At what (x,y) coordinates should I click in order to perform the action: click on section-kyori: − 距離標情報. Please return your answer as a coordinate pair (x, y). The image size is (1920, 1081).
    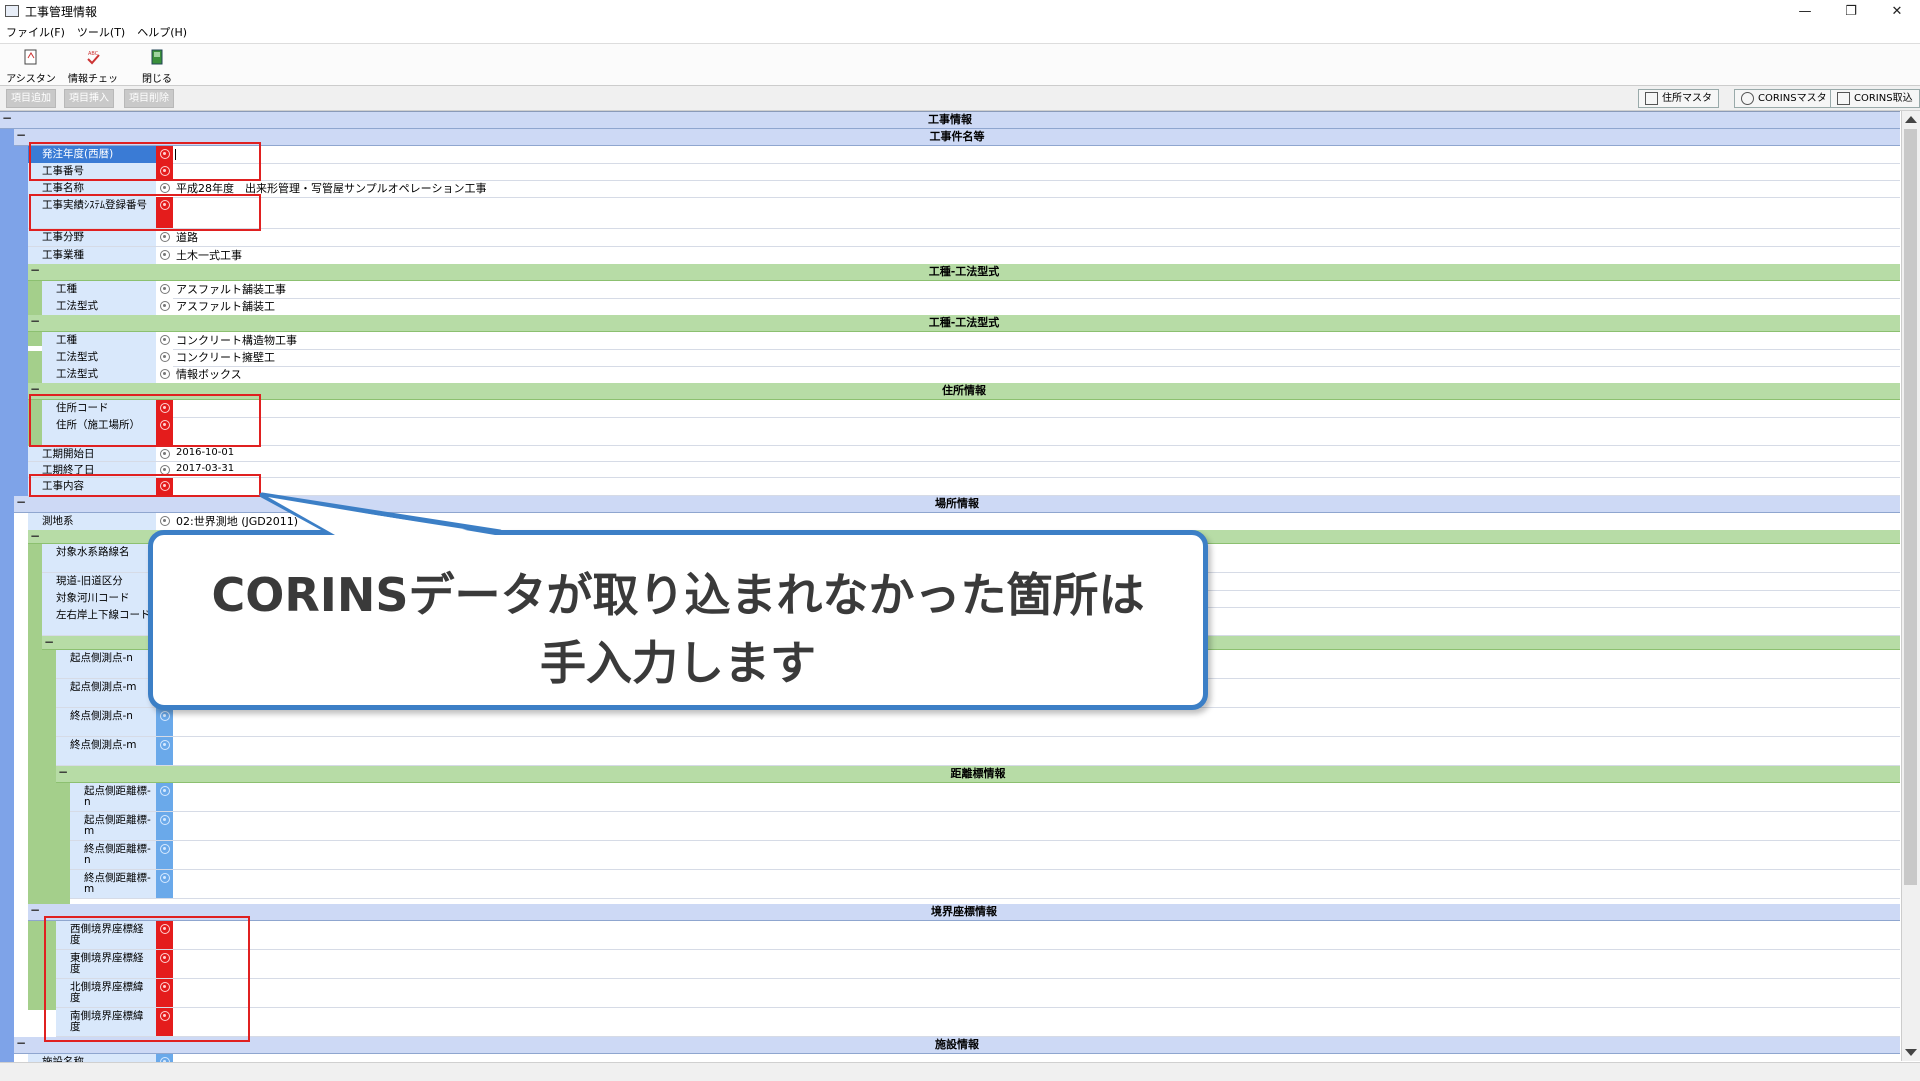
    Looking at the image, I should click on (978, 774).